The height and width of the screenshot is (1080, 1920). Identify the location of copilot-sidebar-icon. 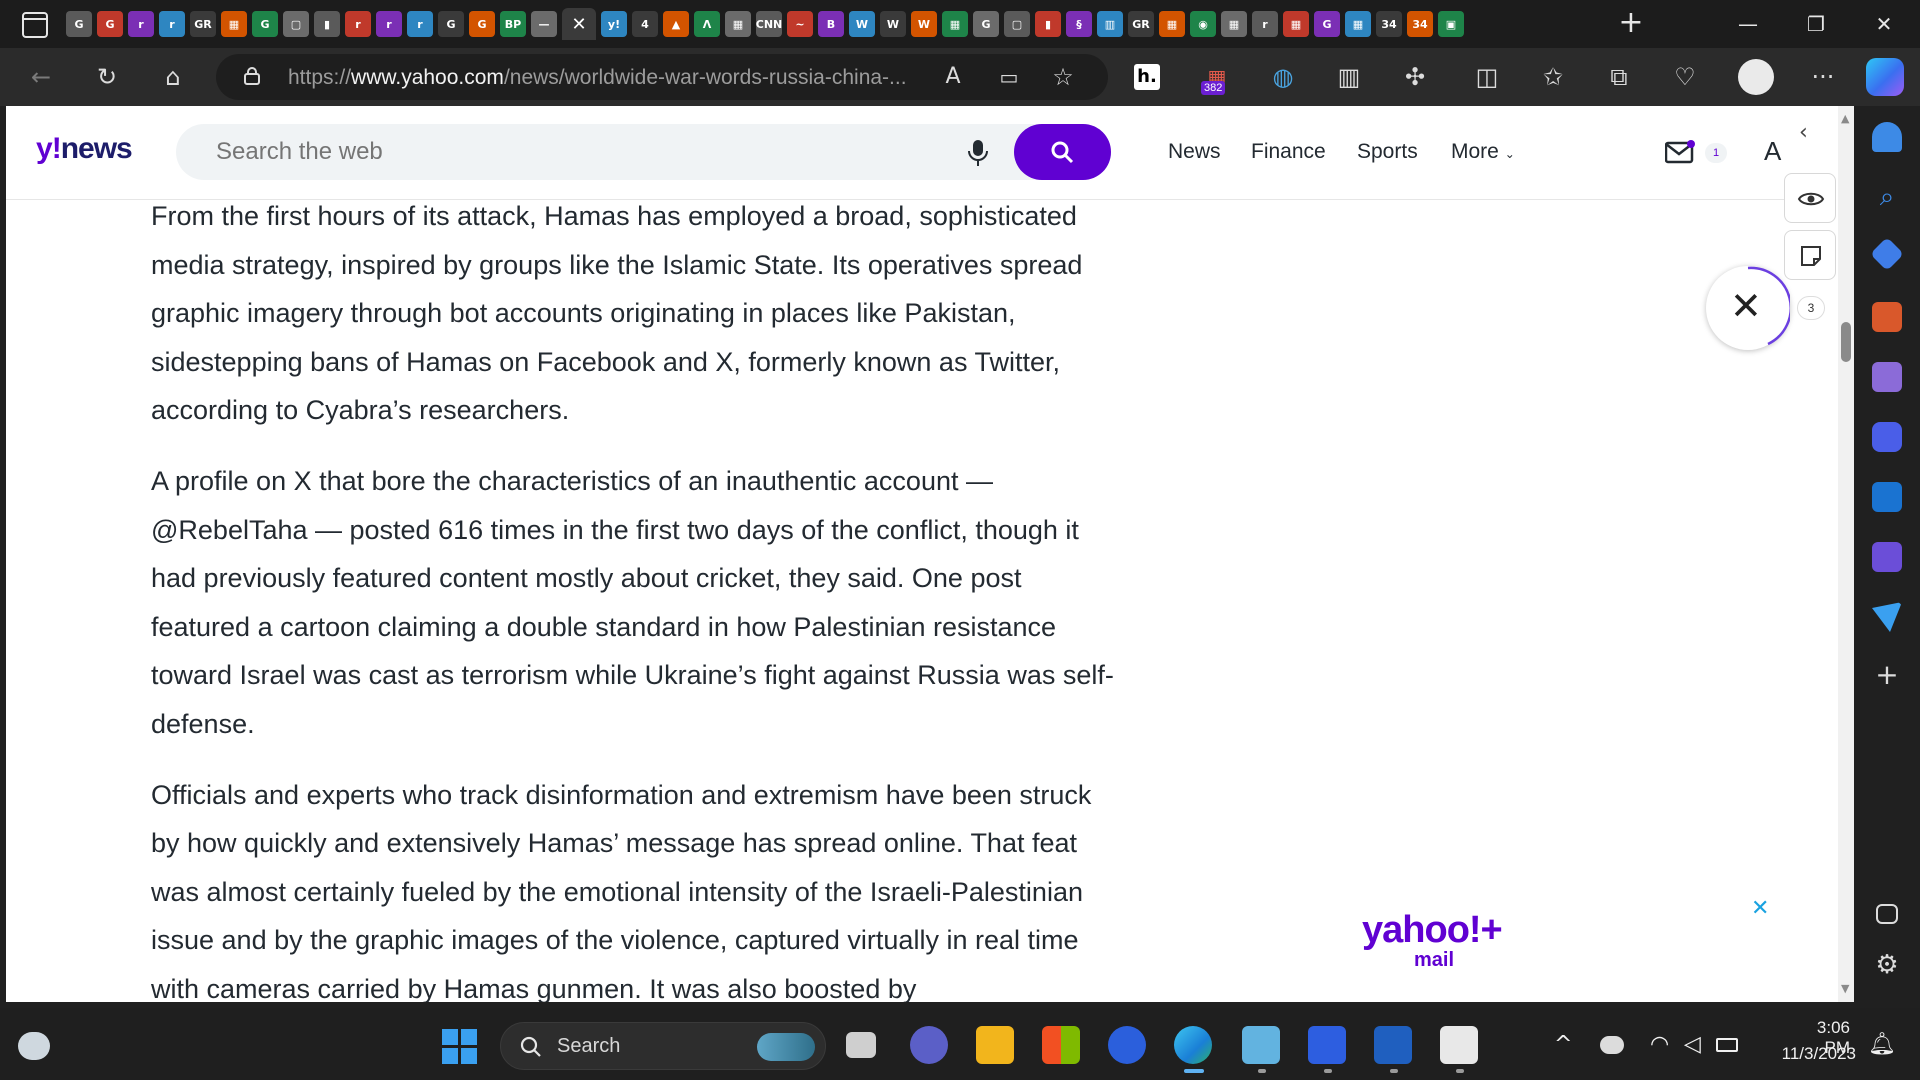
(1887, 437).